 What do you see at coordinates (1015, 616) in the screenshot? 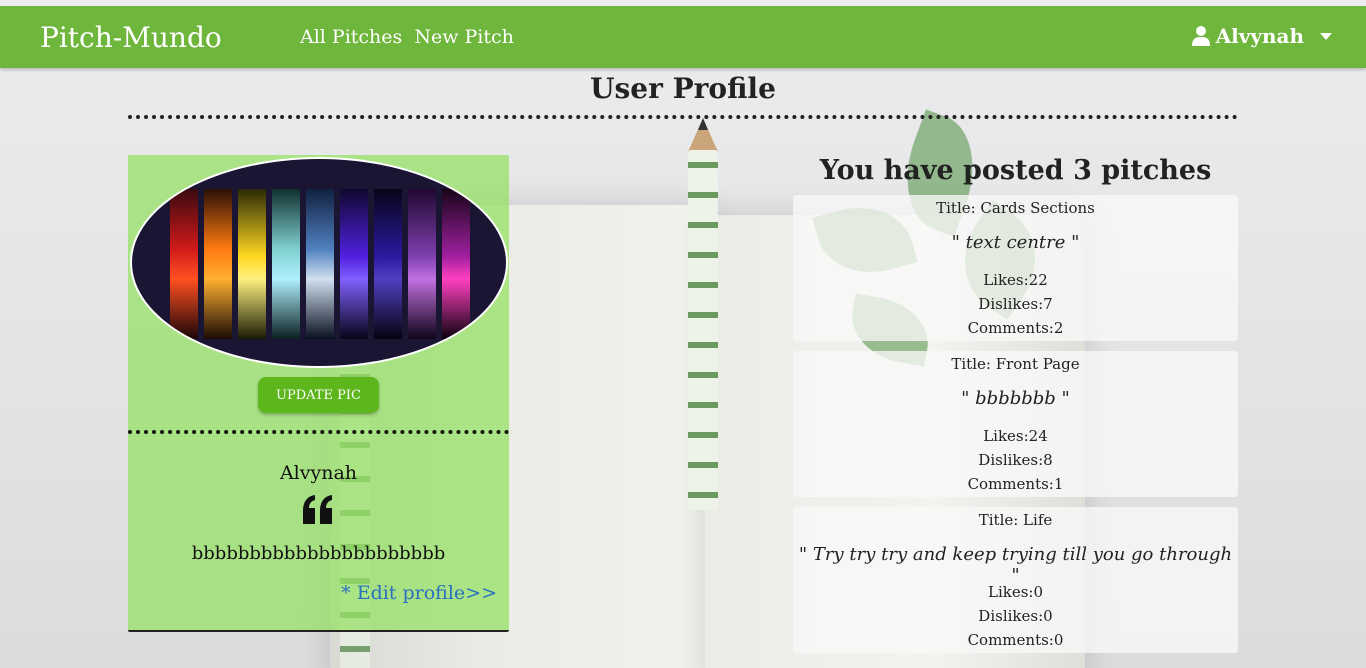
I see `pitch-dislikes: Dislikes:0` at bounding box center [1015, 616].